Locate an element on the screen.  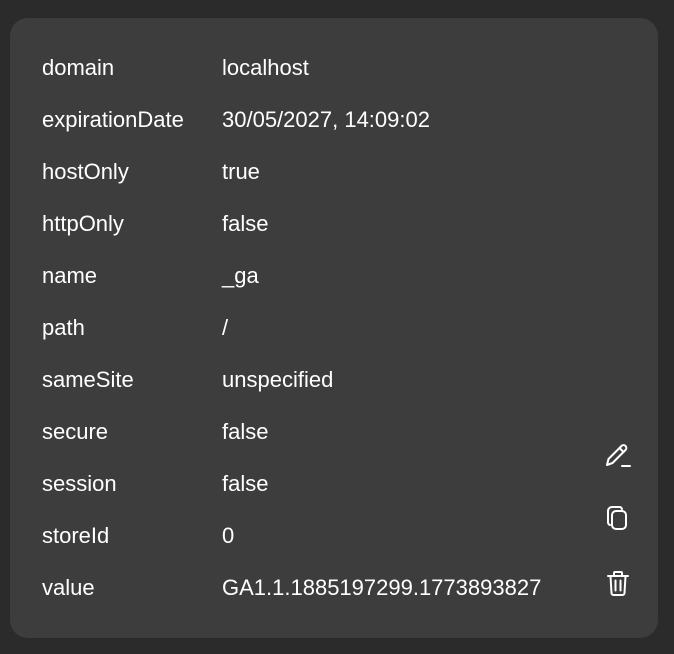
cookie-row-session: session false is located at coordinates (322, 484).